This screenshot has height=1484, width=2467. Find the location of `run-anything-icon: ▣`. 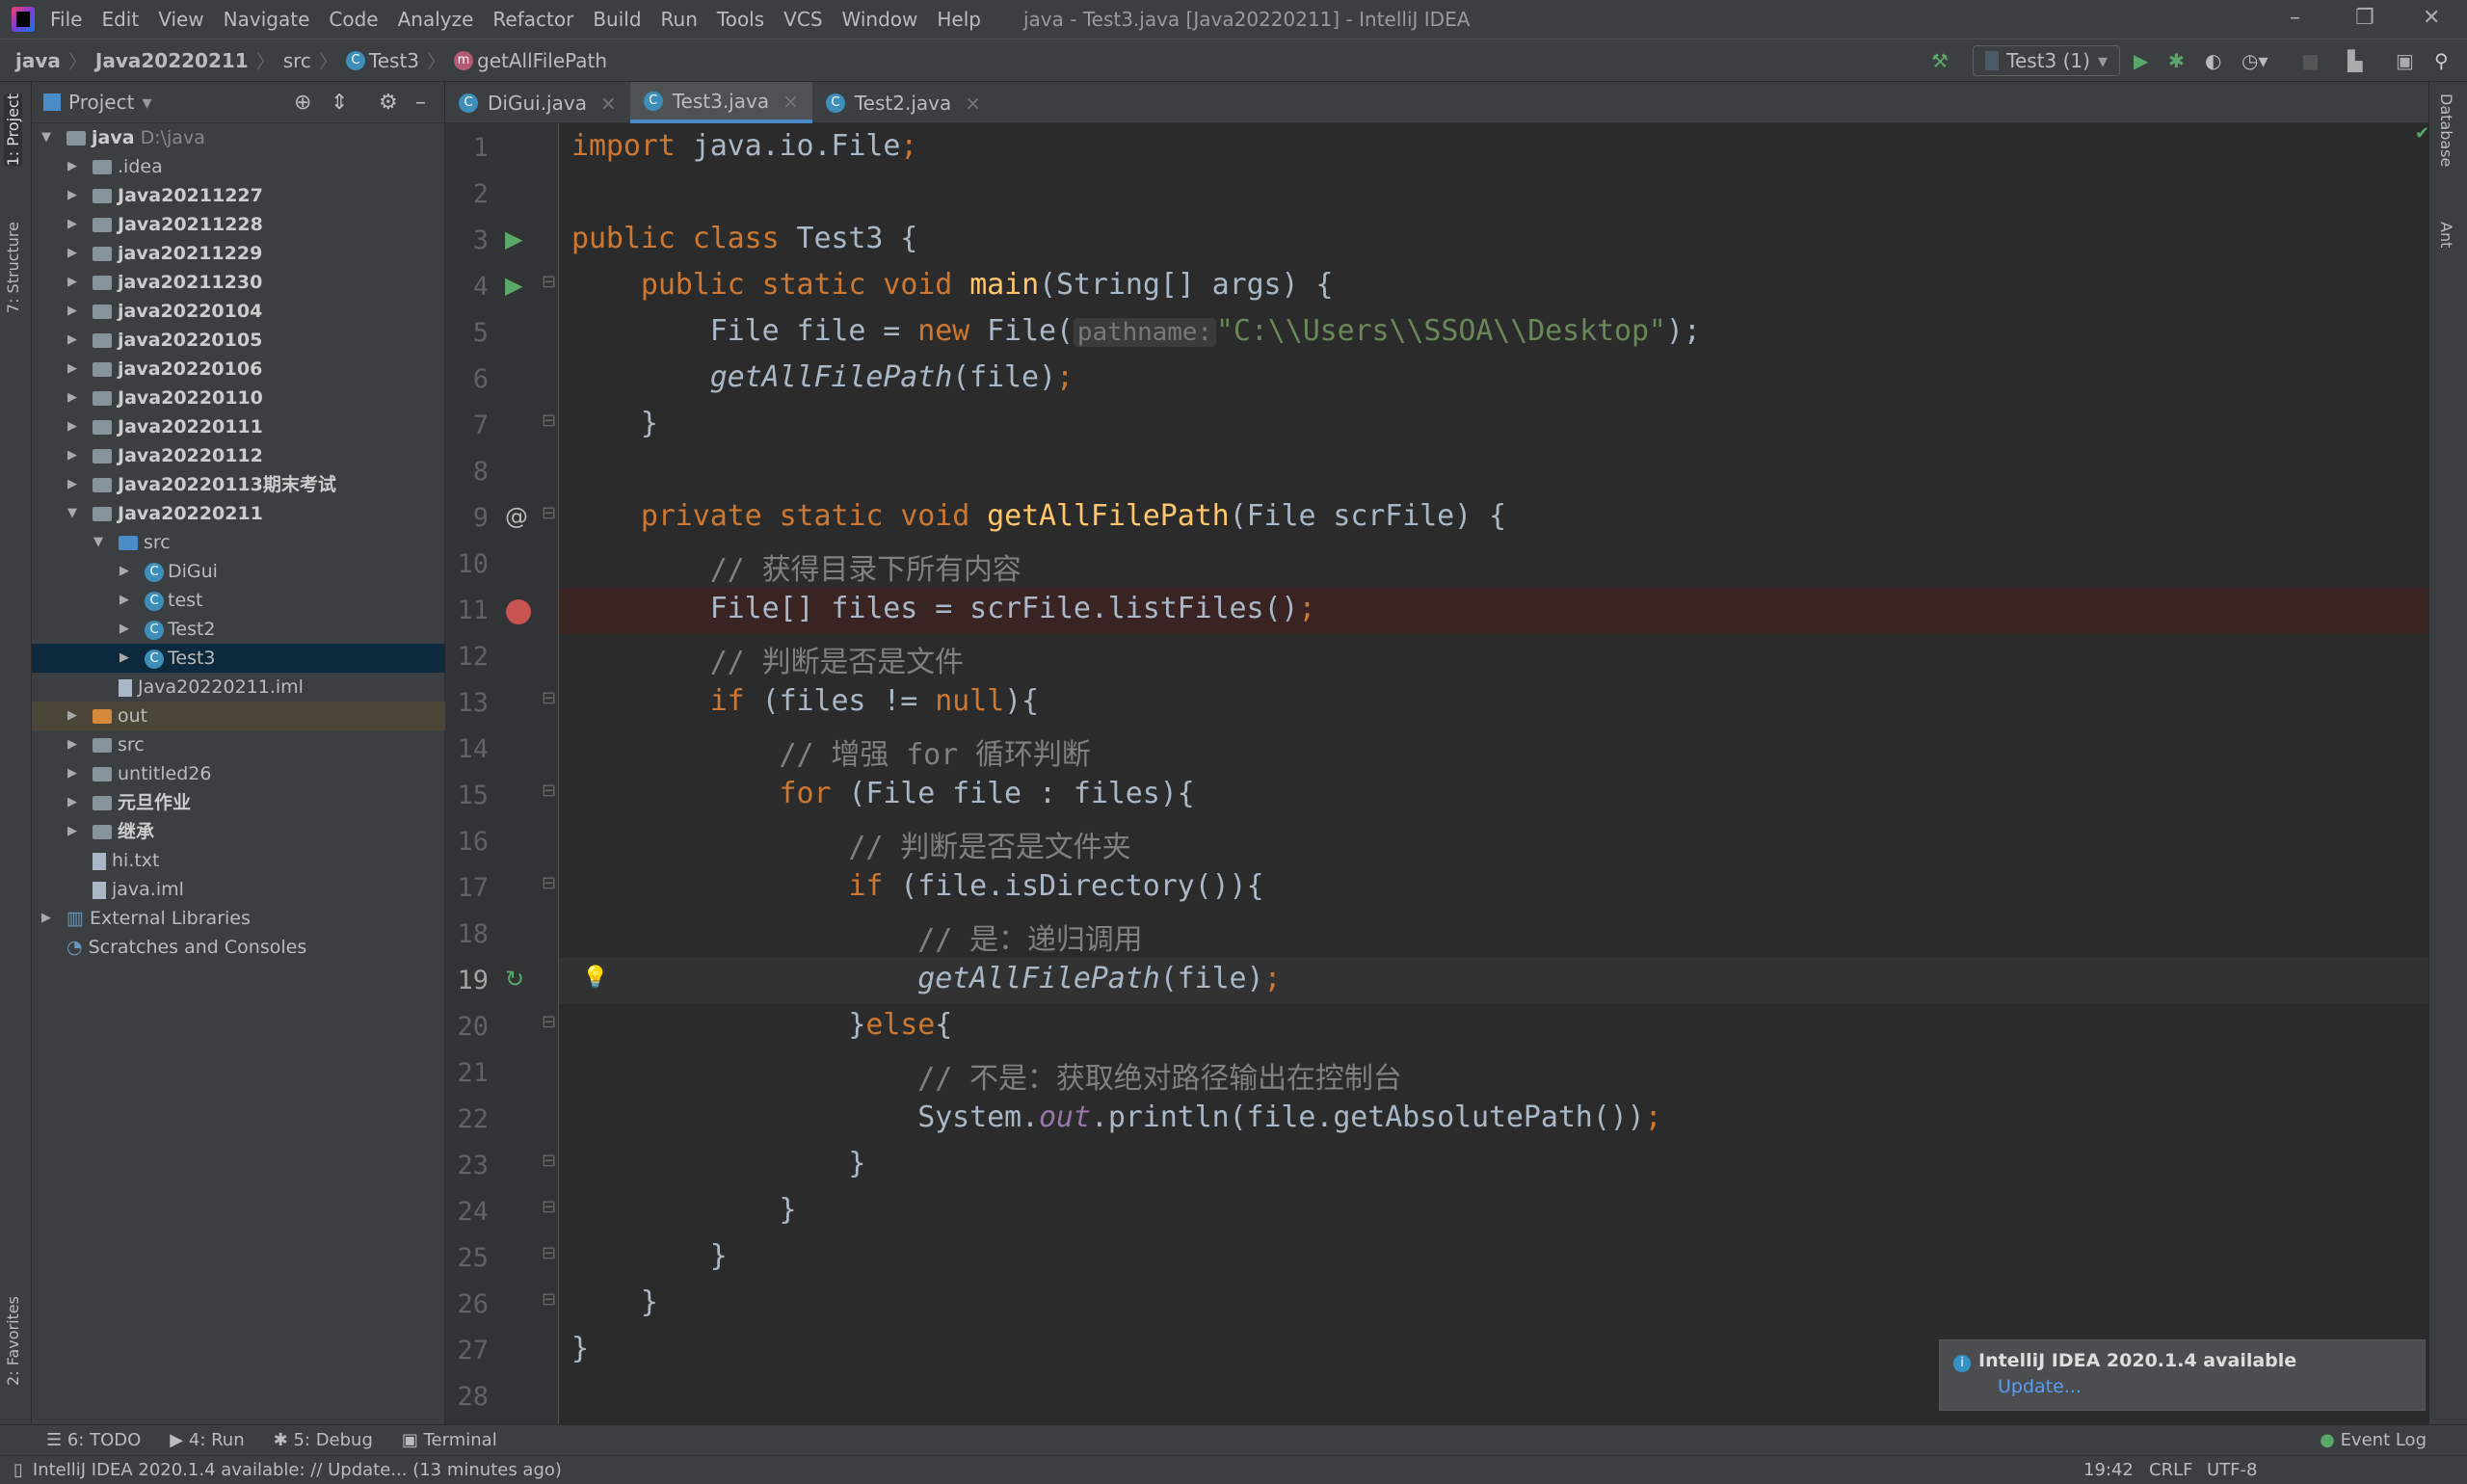

run-anything-icon: ▣ is located at coordinates (2405, 60).